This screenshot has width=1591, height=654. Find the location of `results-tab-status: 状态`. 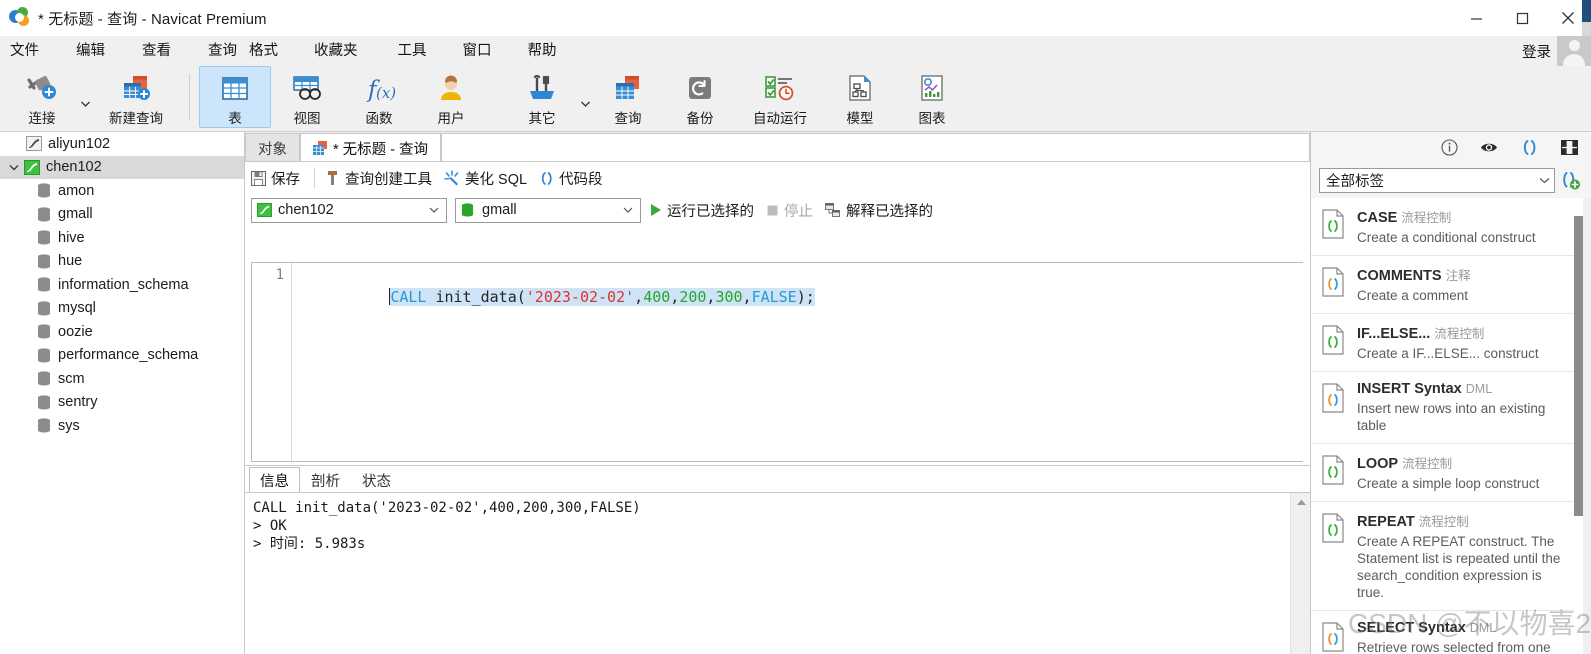

results-tab-status: 状态 is located at coordinates (376, 480).